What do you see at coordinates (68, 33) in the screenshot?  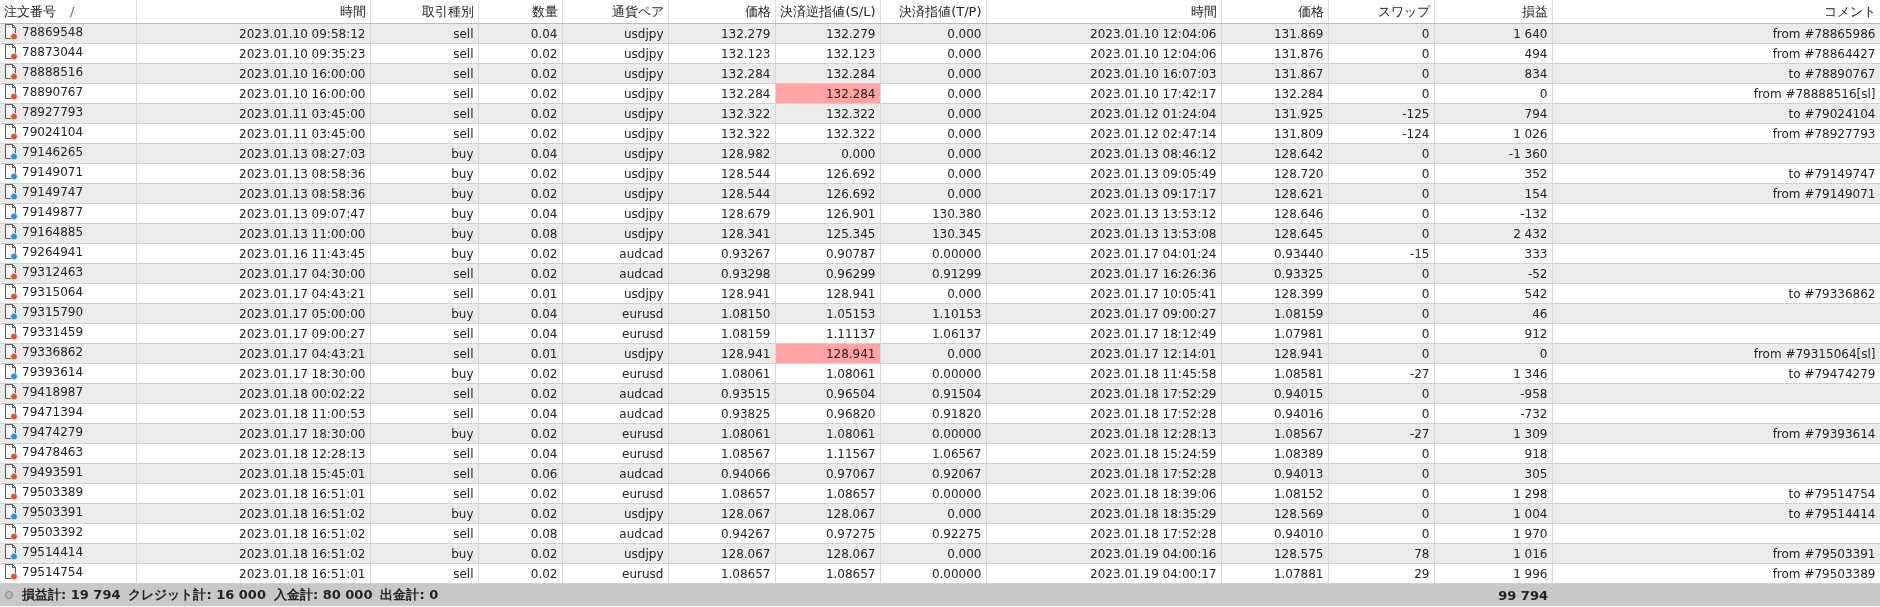 I see `table-cell: 78869548` at bounding box center [68, 33].